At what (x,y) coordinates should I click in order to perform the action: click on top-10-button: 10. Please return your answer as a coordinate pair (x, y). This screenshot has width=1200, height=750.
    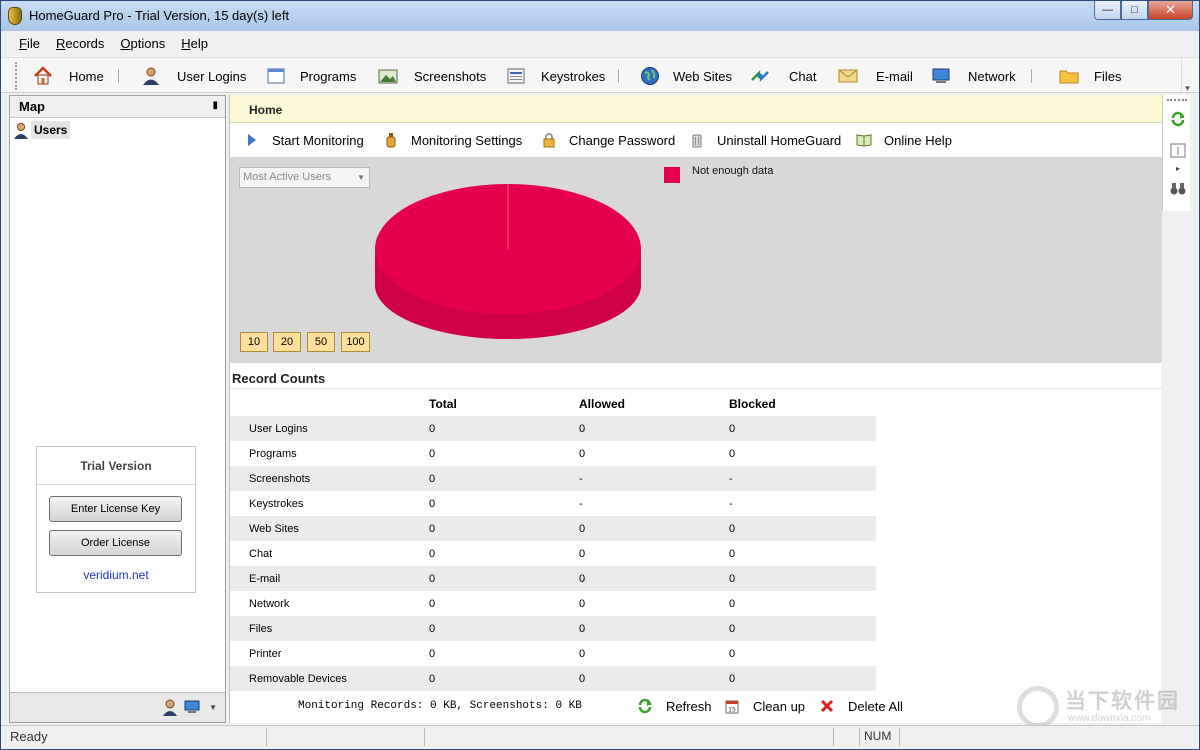
    Looking at the image, I should click on (254, 342).